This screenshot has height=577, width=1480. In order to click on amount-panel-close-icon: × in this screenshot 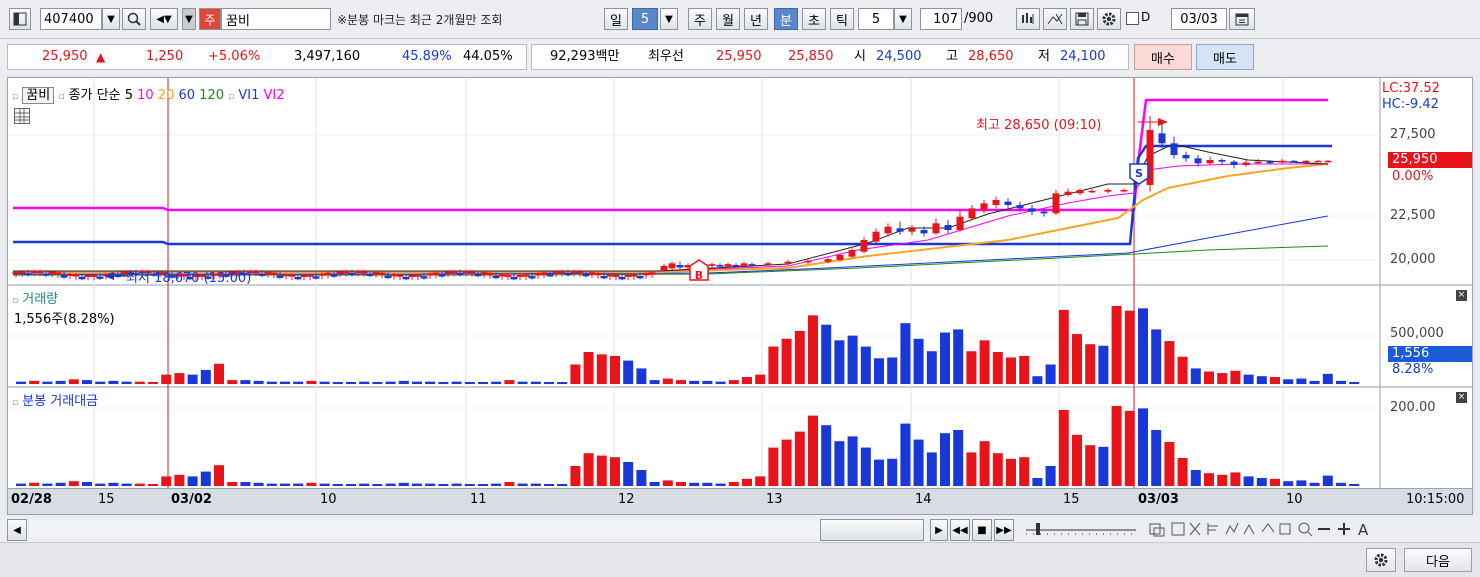, I will do `click(1461, 397)`.